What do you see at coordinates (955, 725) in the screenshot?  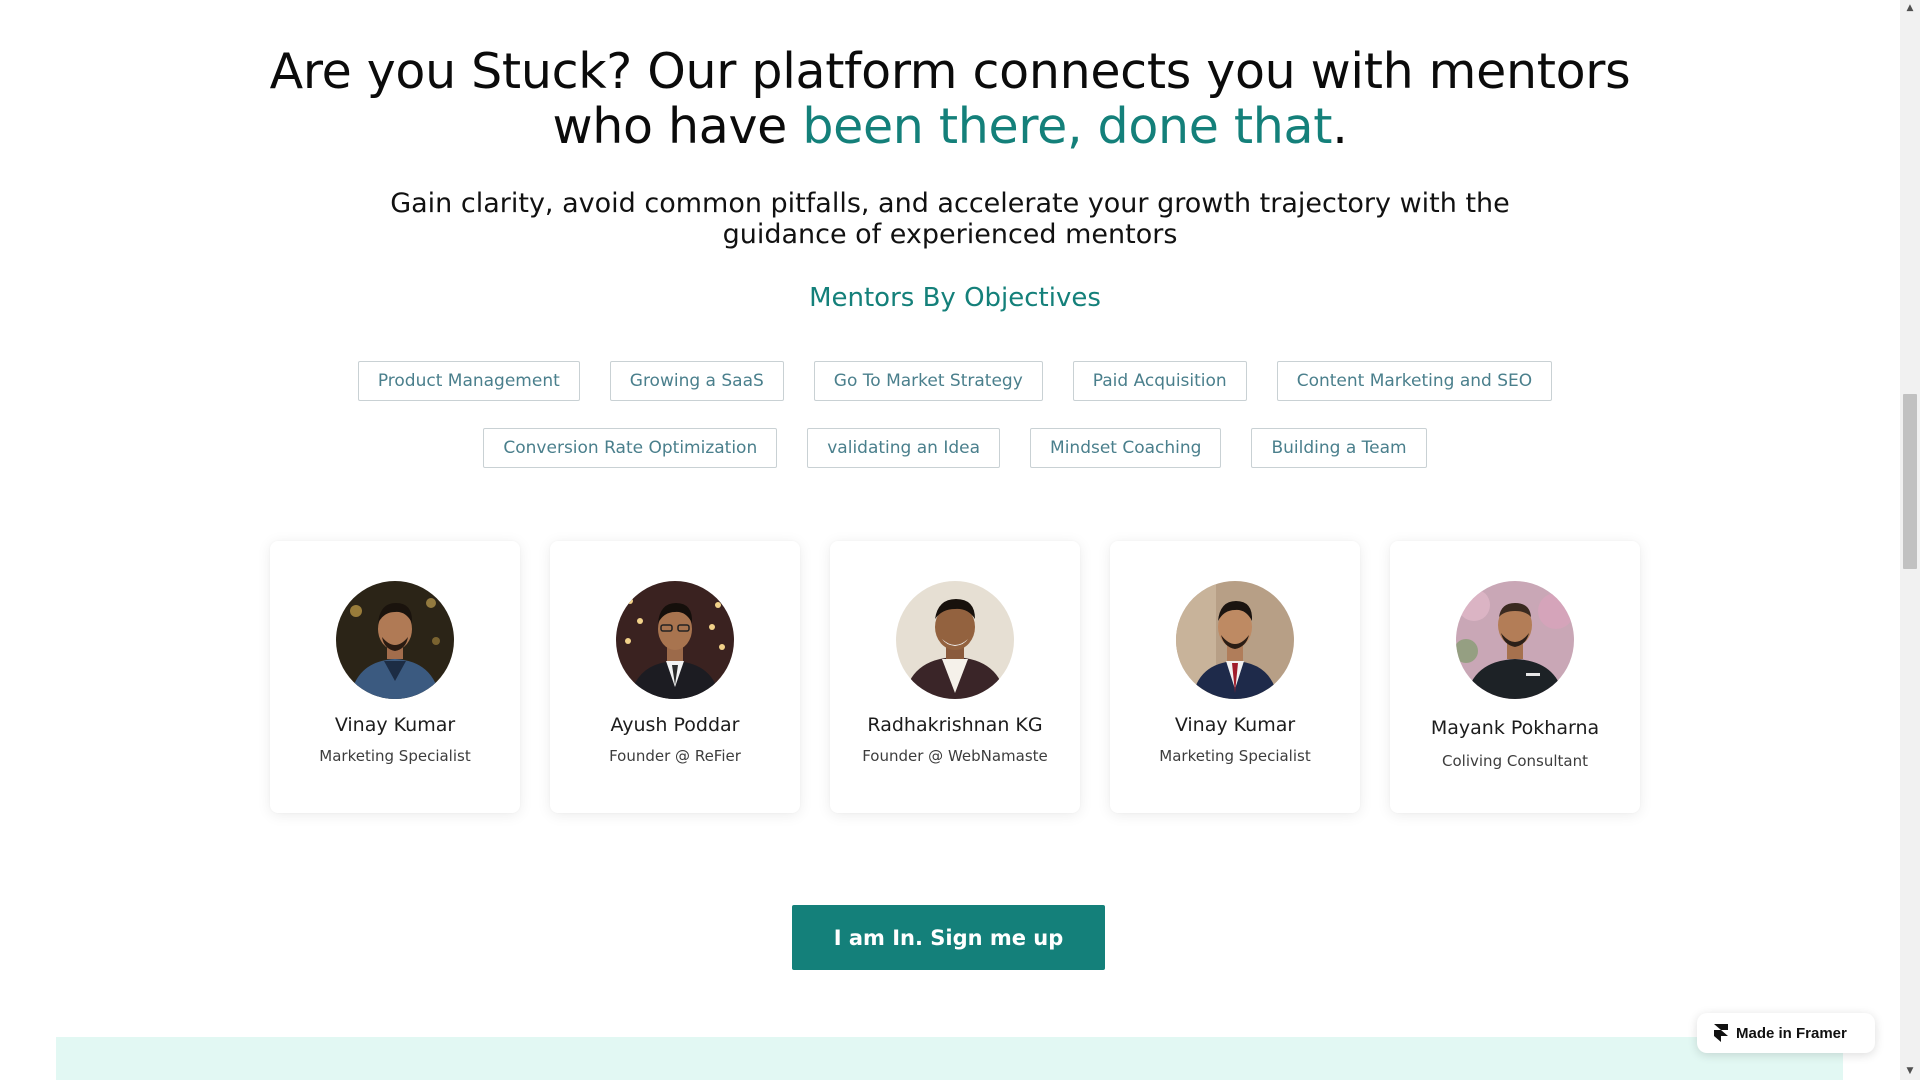 I see `mentor-name: Radhakrishnan KG` at bounding box center [955, 725].